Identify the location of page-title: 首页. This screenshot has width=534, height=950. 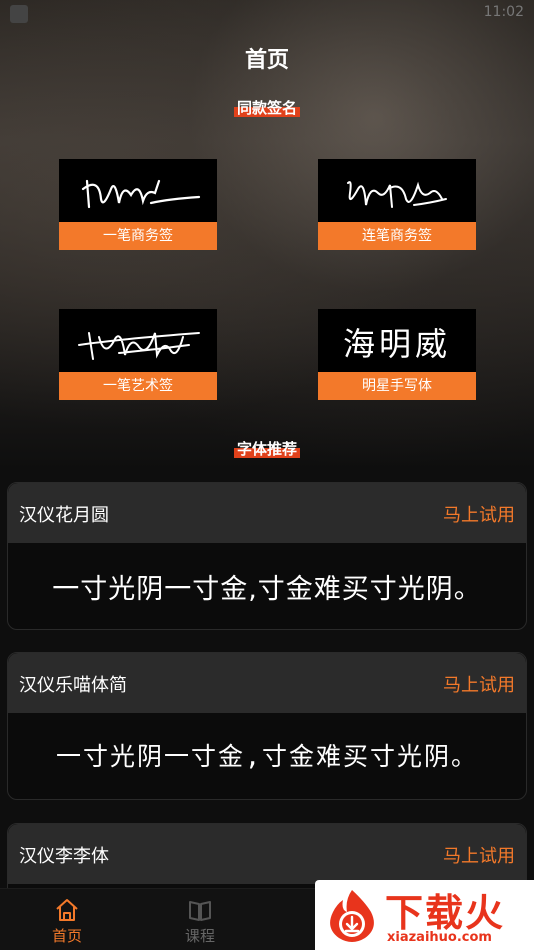
(266, 60).